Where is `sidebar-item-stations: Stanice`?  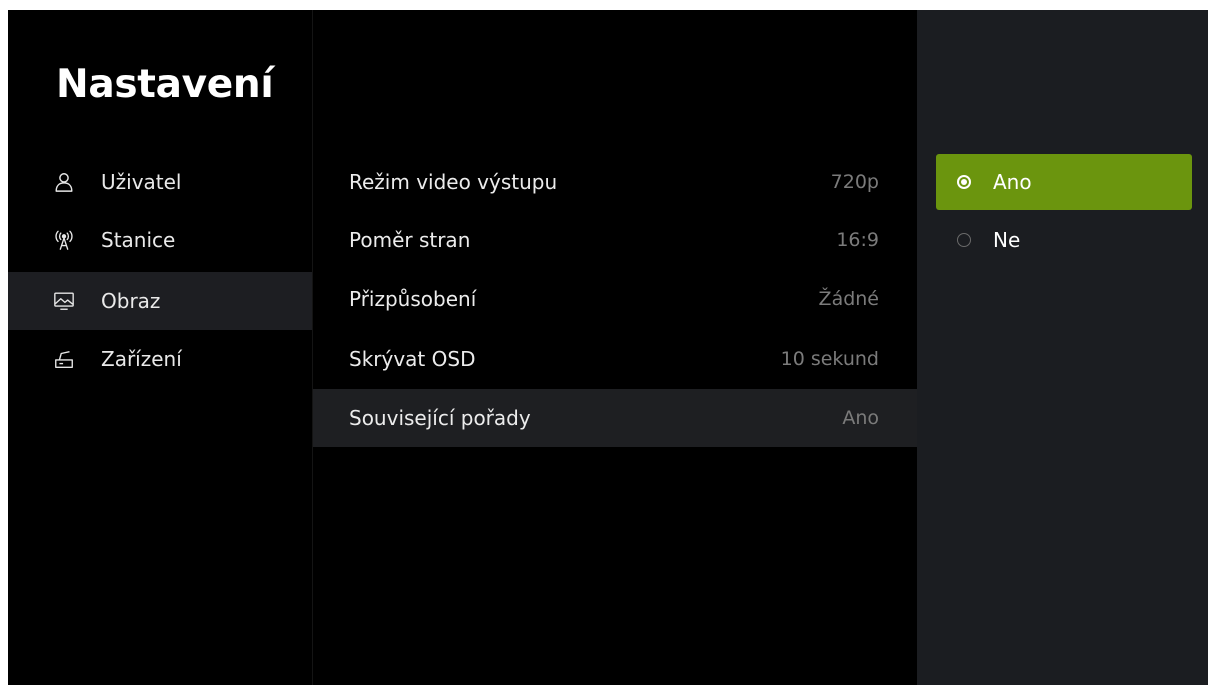 sidebar-item-stations: Stanice is located at coordinates (160, 240).